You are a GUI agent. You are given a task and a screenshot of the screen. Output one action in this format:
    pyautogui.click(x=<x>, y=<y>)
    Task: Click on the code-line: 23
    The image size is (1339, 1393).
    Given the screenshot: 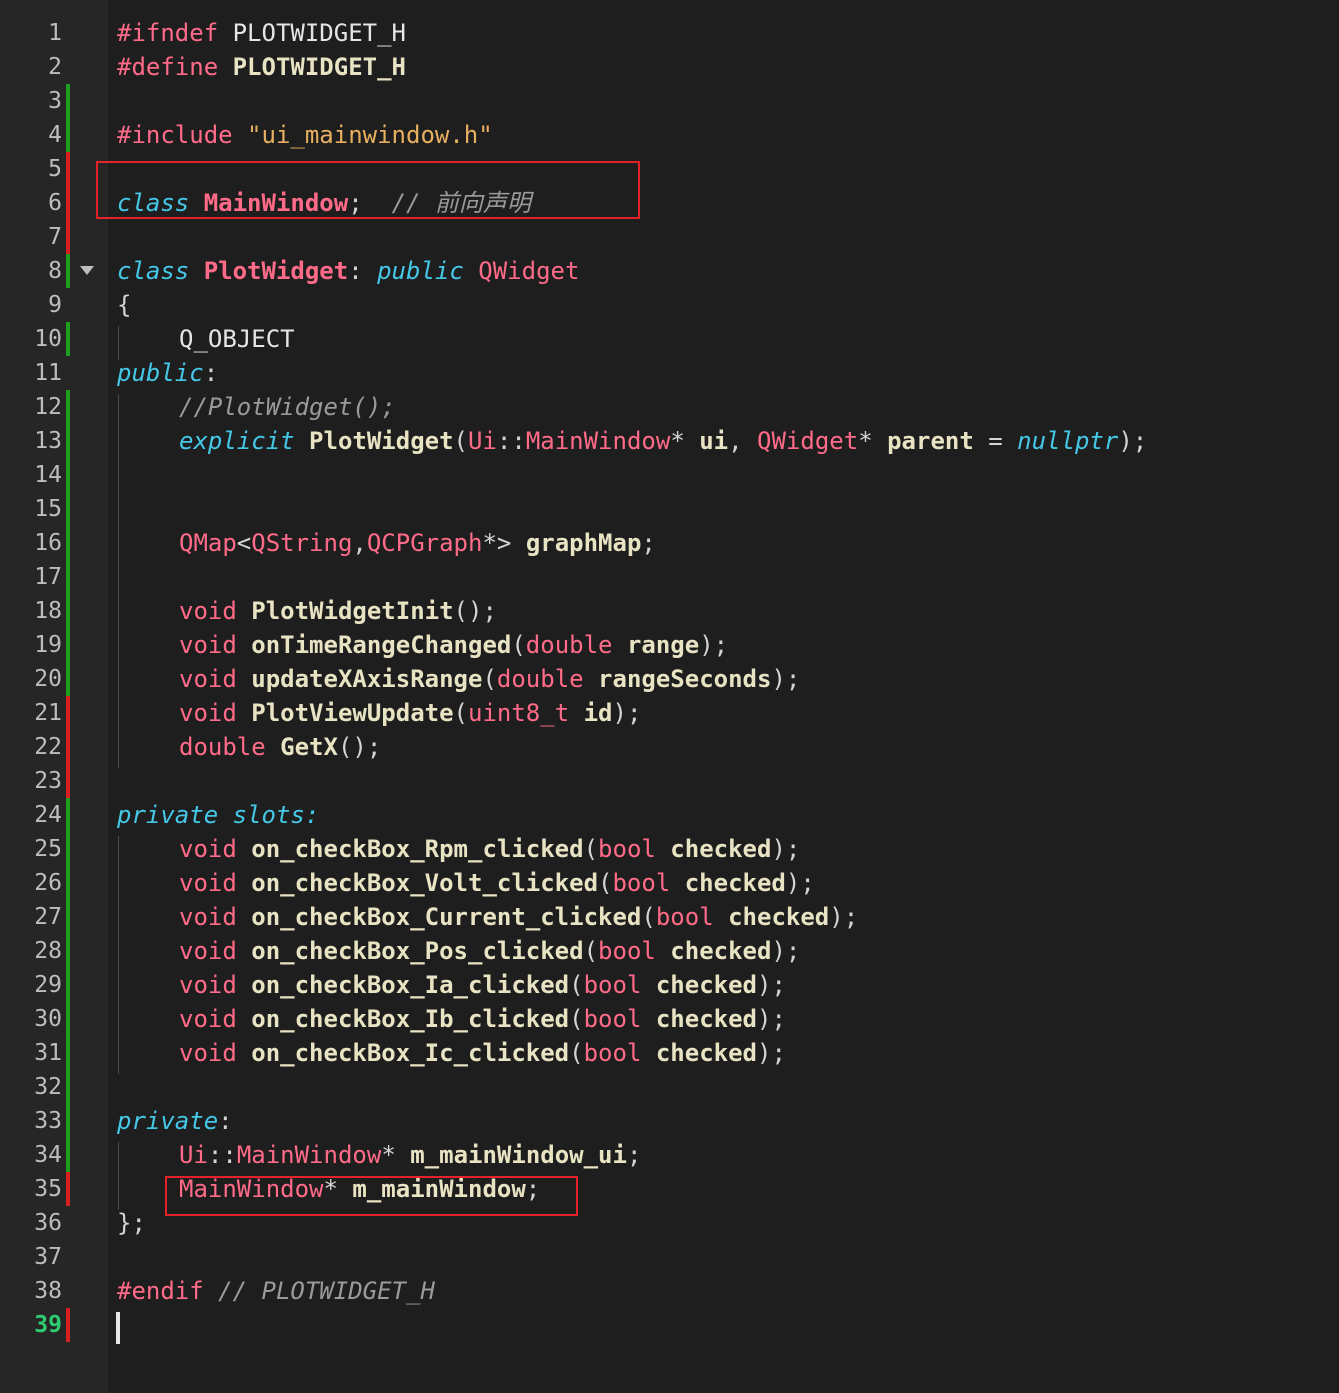 What is the action you would take?
    pyautogui.click(x=669, y=781)
    